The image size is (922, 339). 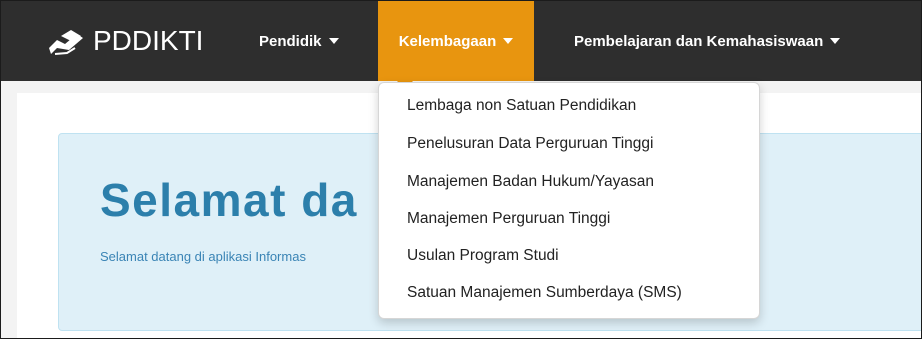 I want to click on menu-item-usulan-program-studi: Usulan Program Studi, so click(x=483, y=256).